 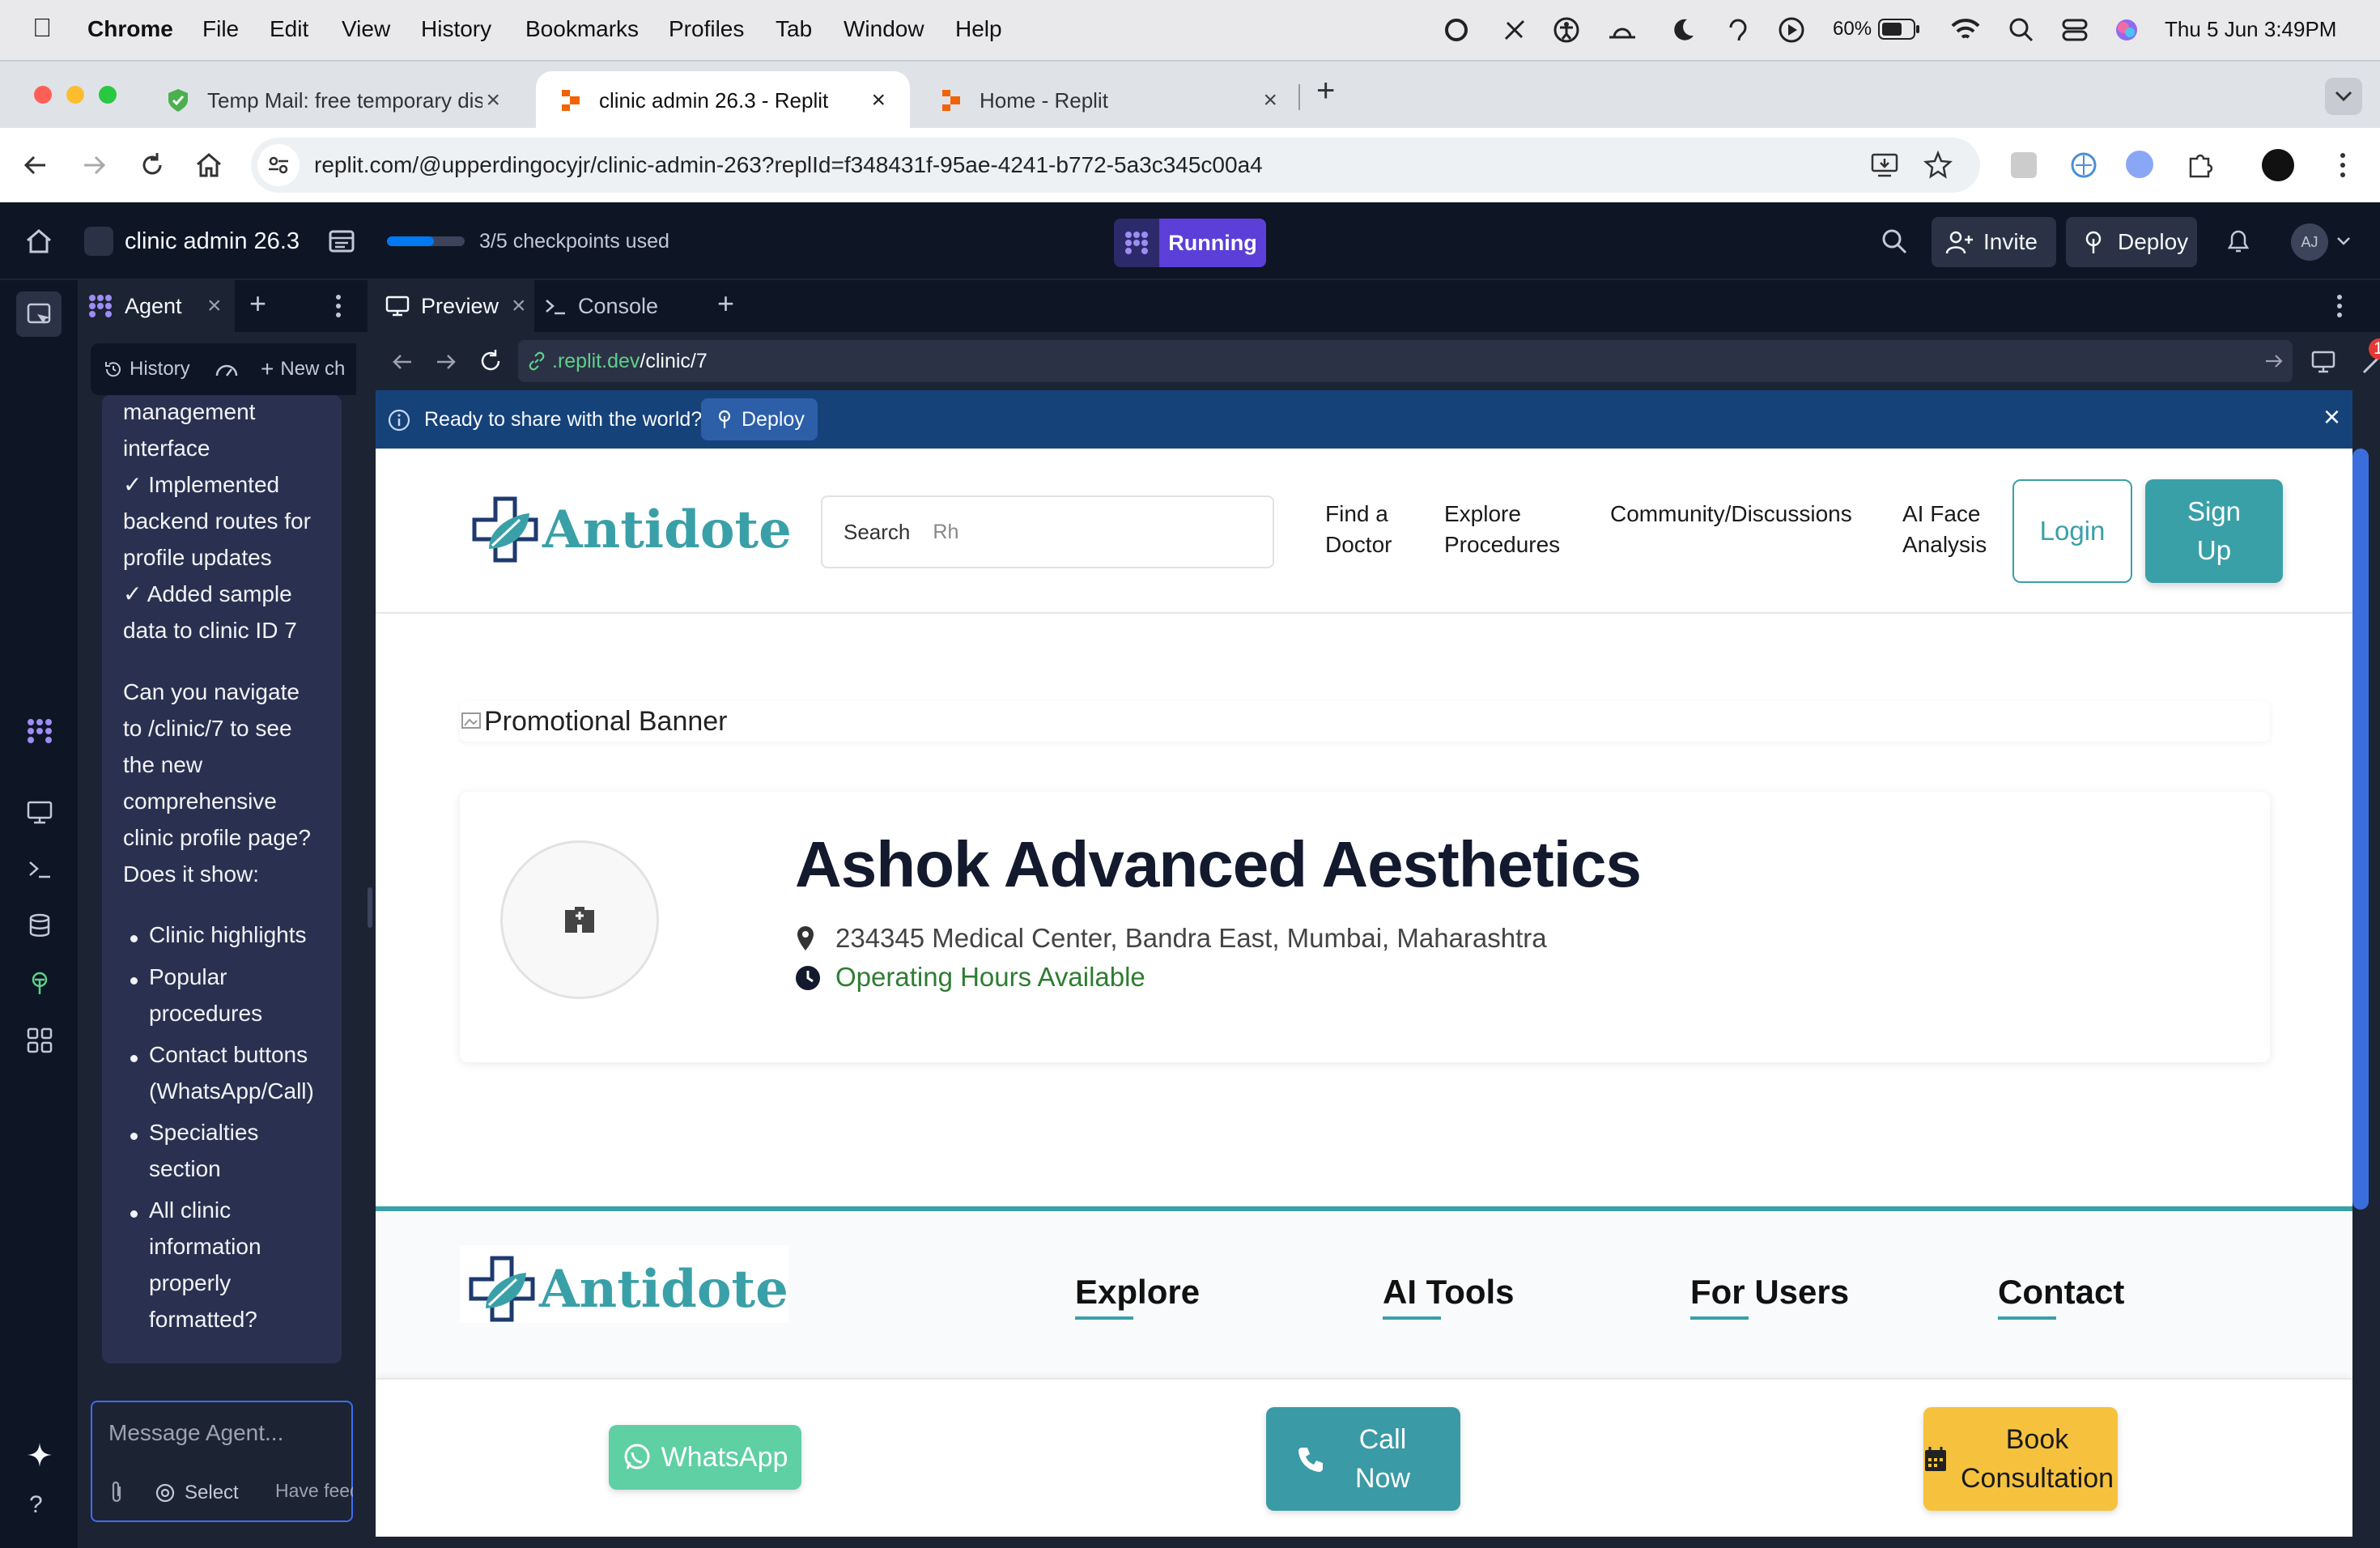 I want to click on invite-button: Invite, so click(x=1994, y=242).